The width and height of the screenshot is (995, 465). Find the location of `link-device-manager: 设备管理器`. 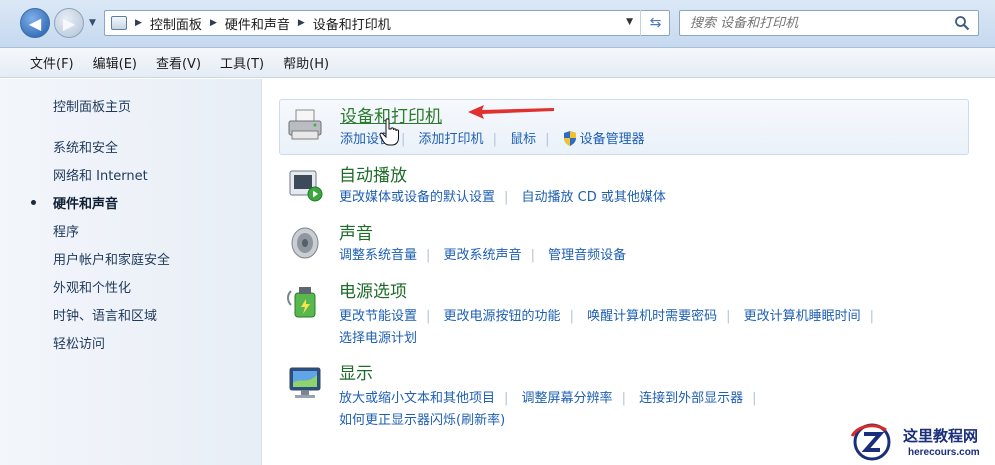

link-device-manager: 设备管理器 is located at coordinates (612, 139).